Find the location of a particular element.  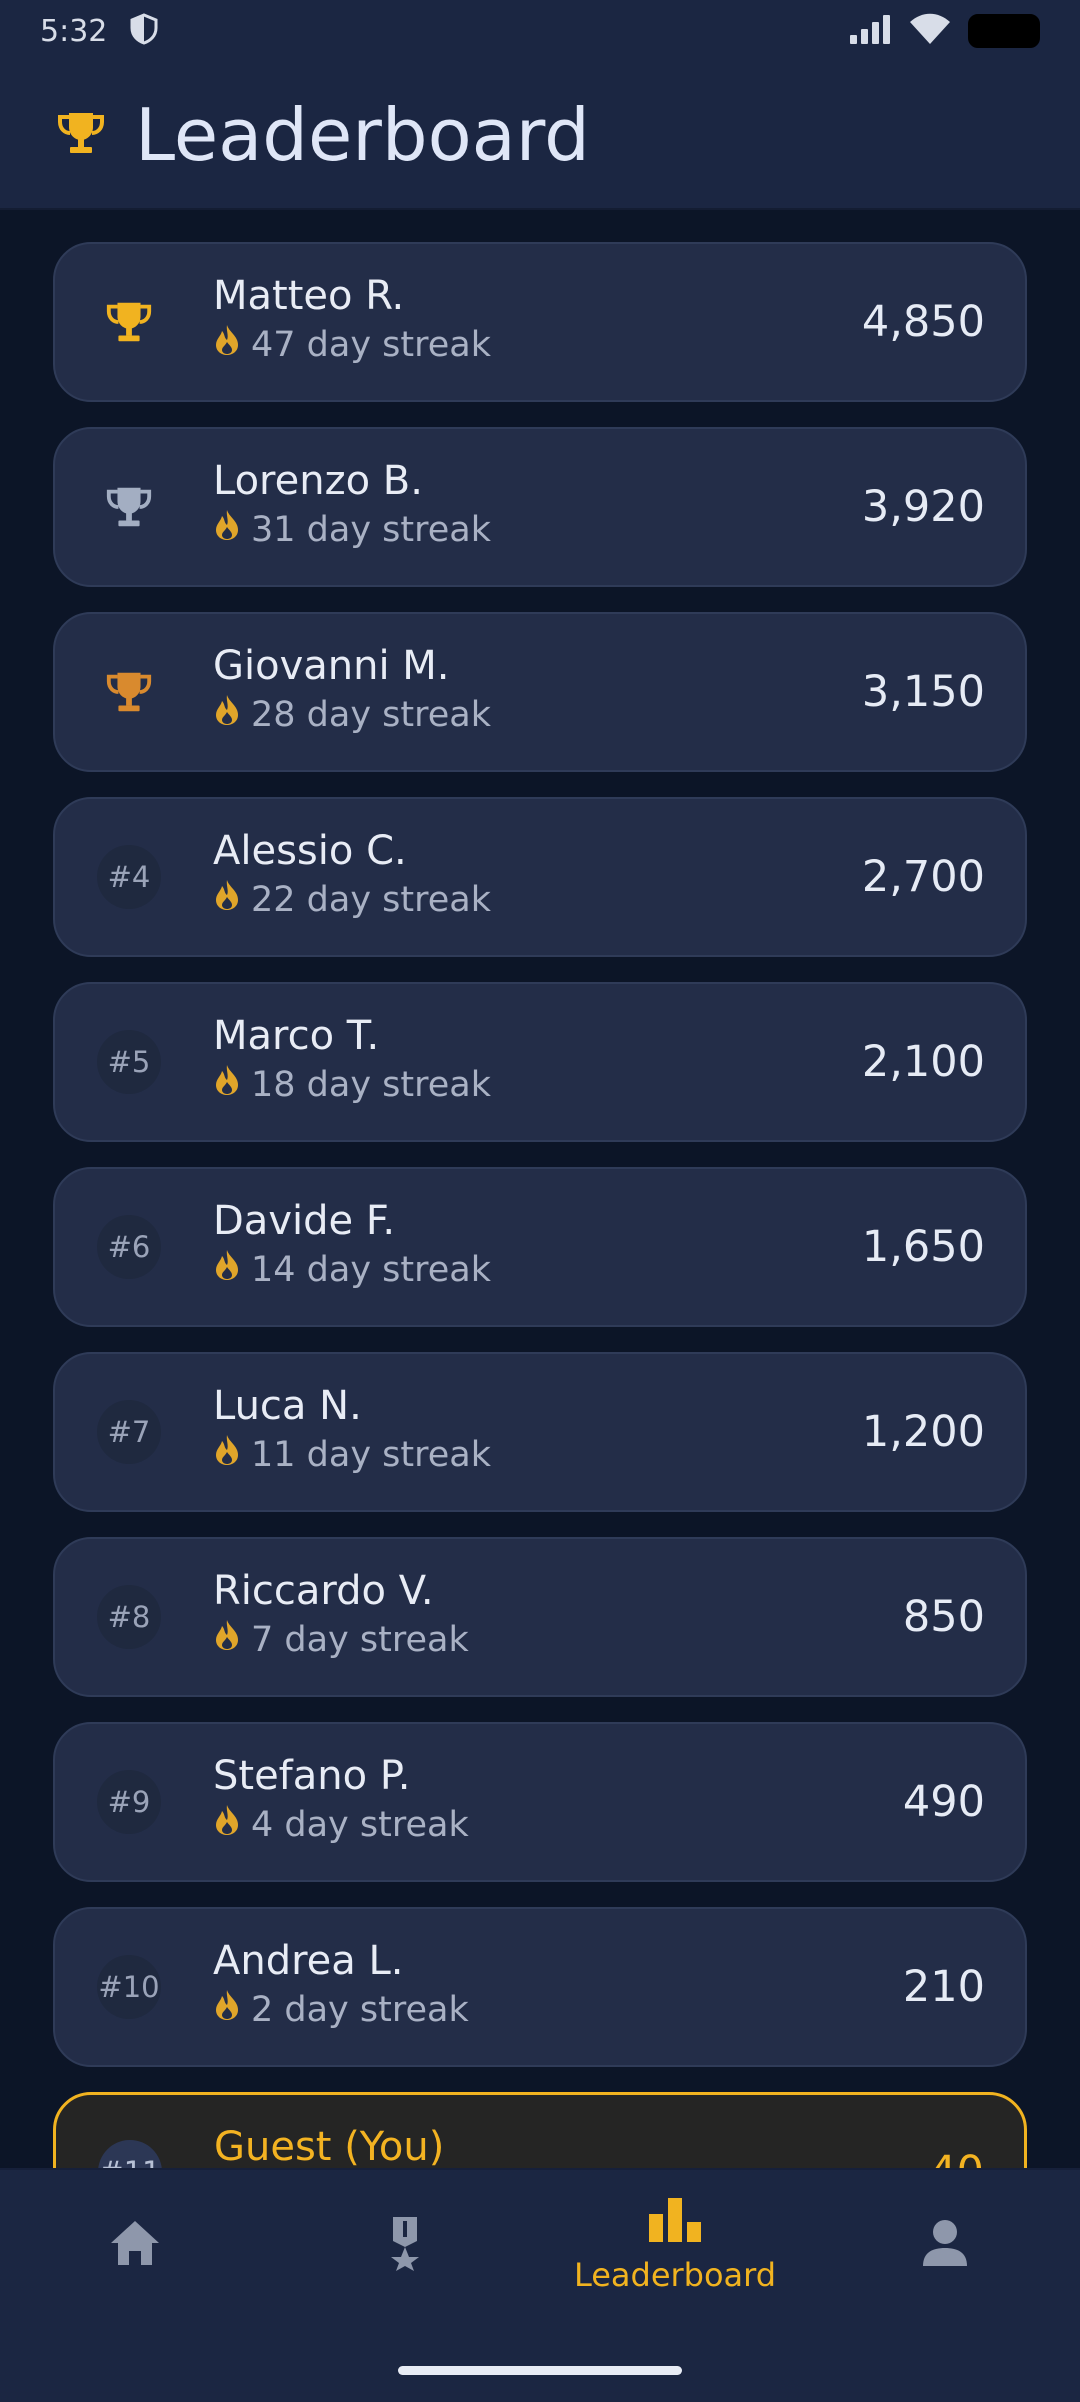

player-streak: 47 day streak is located at coordinates (352, 345).